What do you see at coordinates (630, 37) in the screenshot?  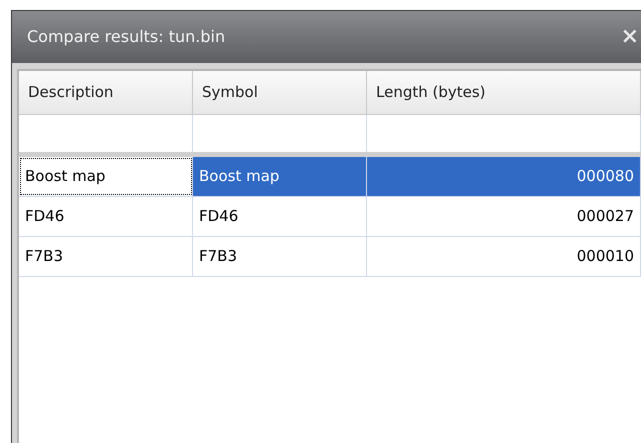 I see `close-button: ×` at bounding box center [630, 37].